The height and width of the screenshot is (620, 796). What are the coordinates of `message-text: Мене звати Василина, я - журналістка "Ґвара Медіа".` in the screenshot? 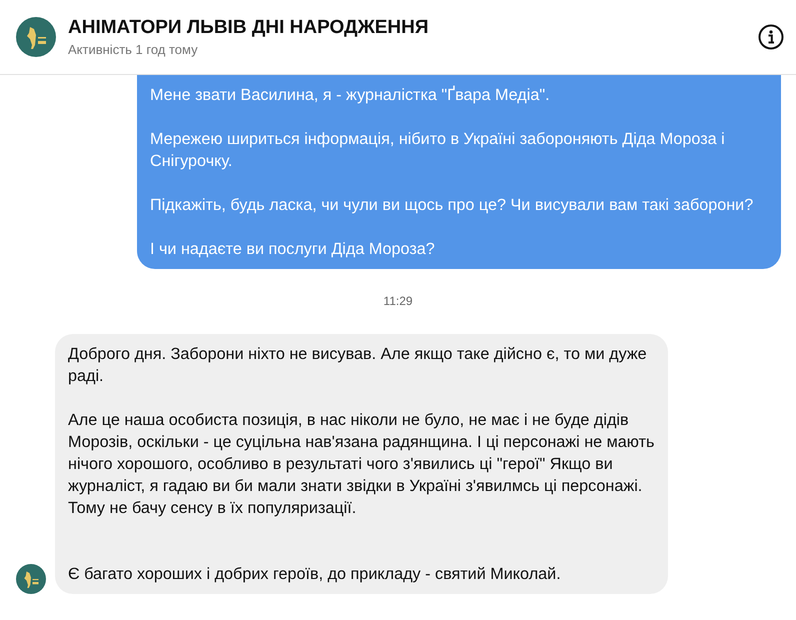 It's located at (350, 95).